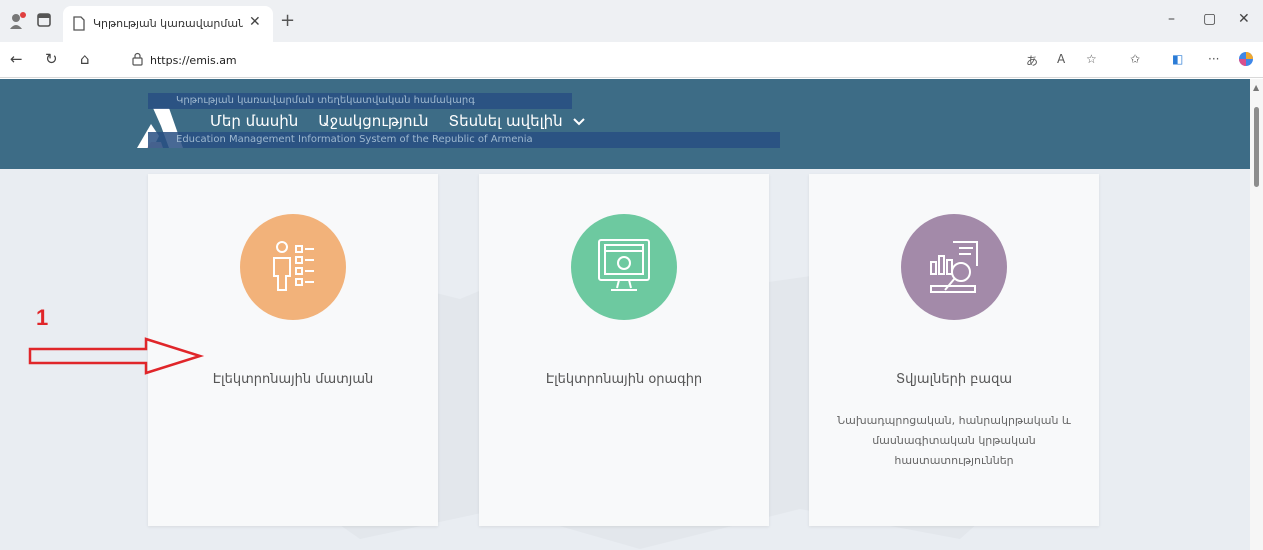 The image size is (1263, 550). What do you see at coordinates (631, 21) in the screenshot?
I see `browser-tab-bar: Կրթության կառավարման և տ ✕ + – ▢ ✕` at bounding box center [631, 21].